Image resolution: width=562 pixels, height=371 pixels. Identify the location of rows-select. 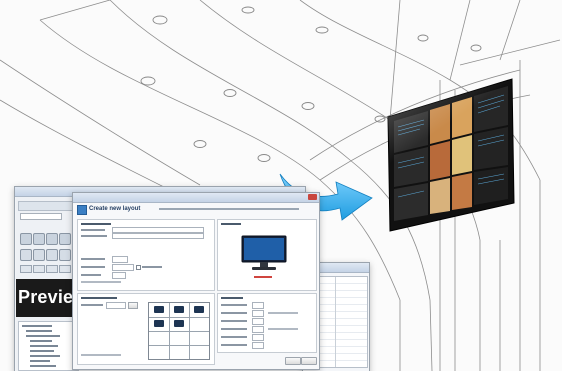
(119, 275).